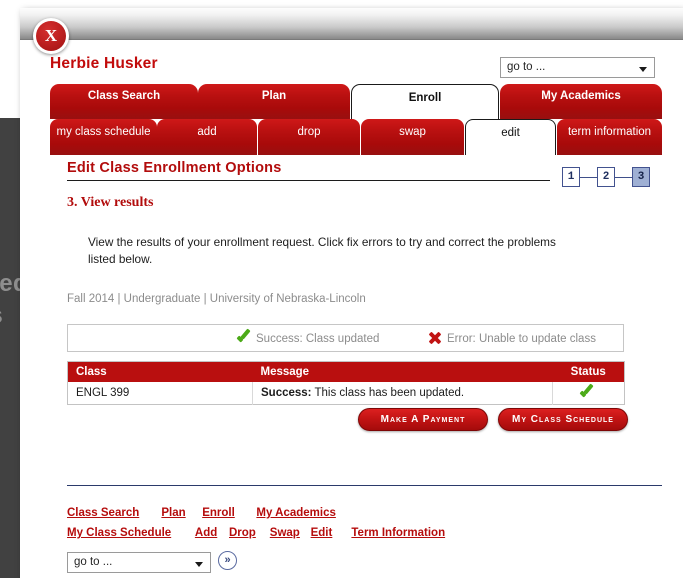 The height and width of the screenshot is (578, 683). Describe the element at coordinates (364, 485) in the screenshot. I see `footer-divider` at that location.